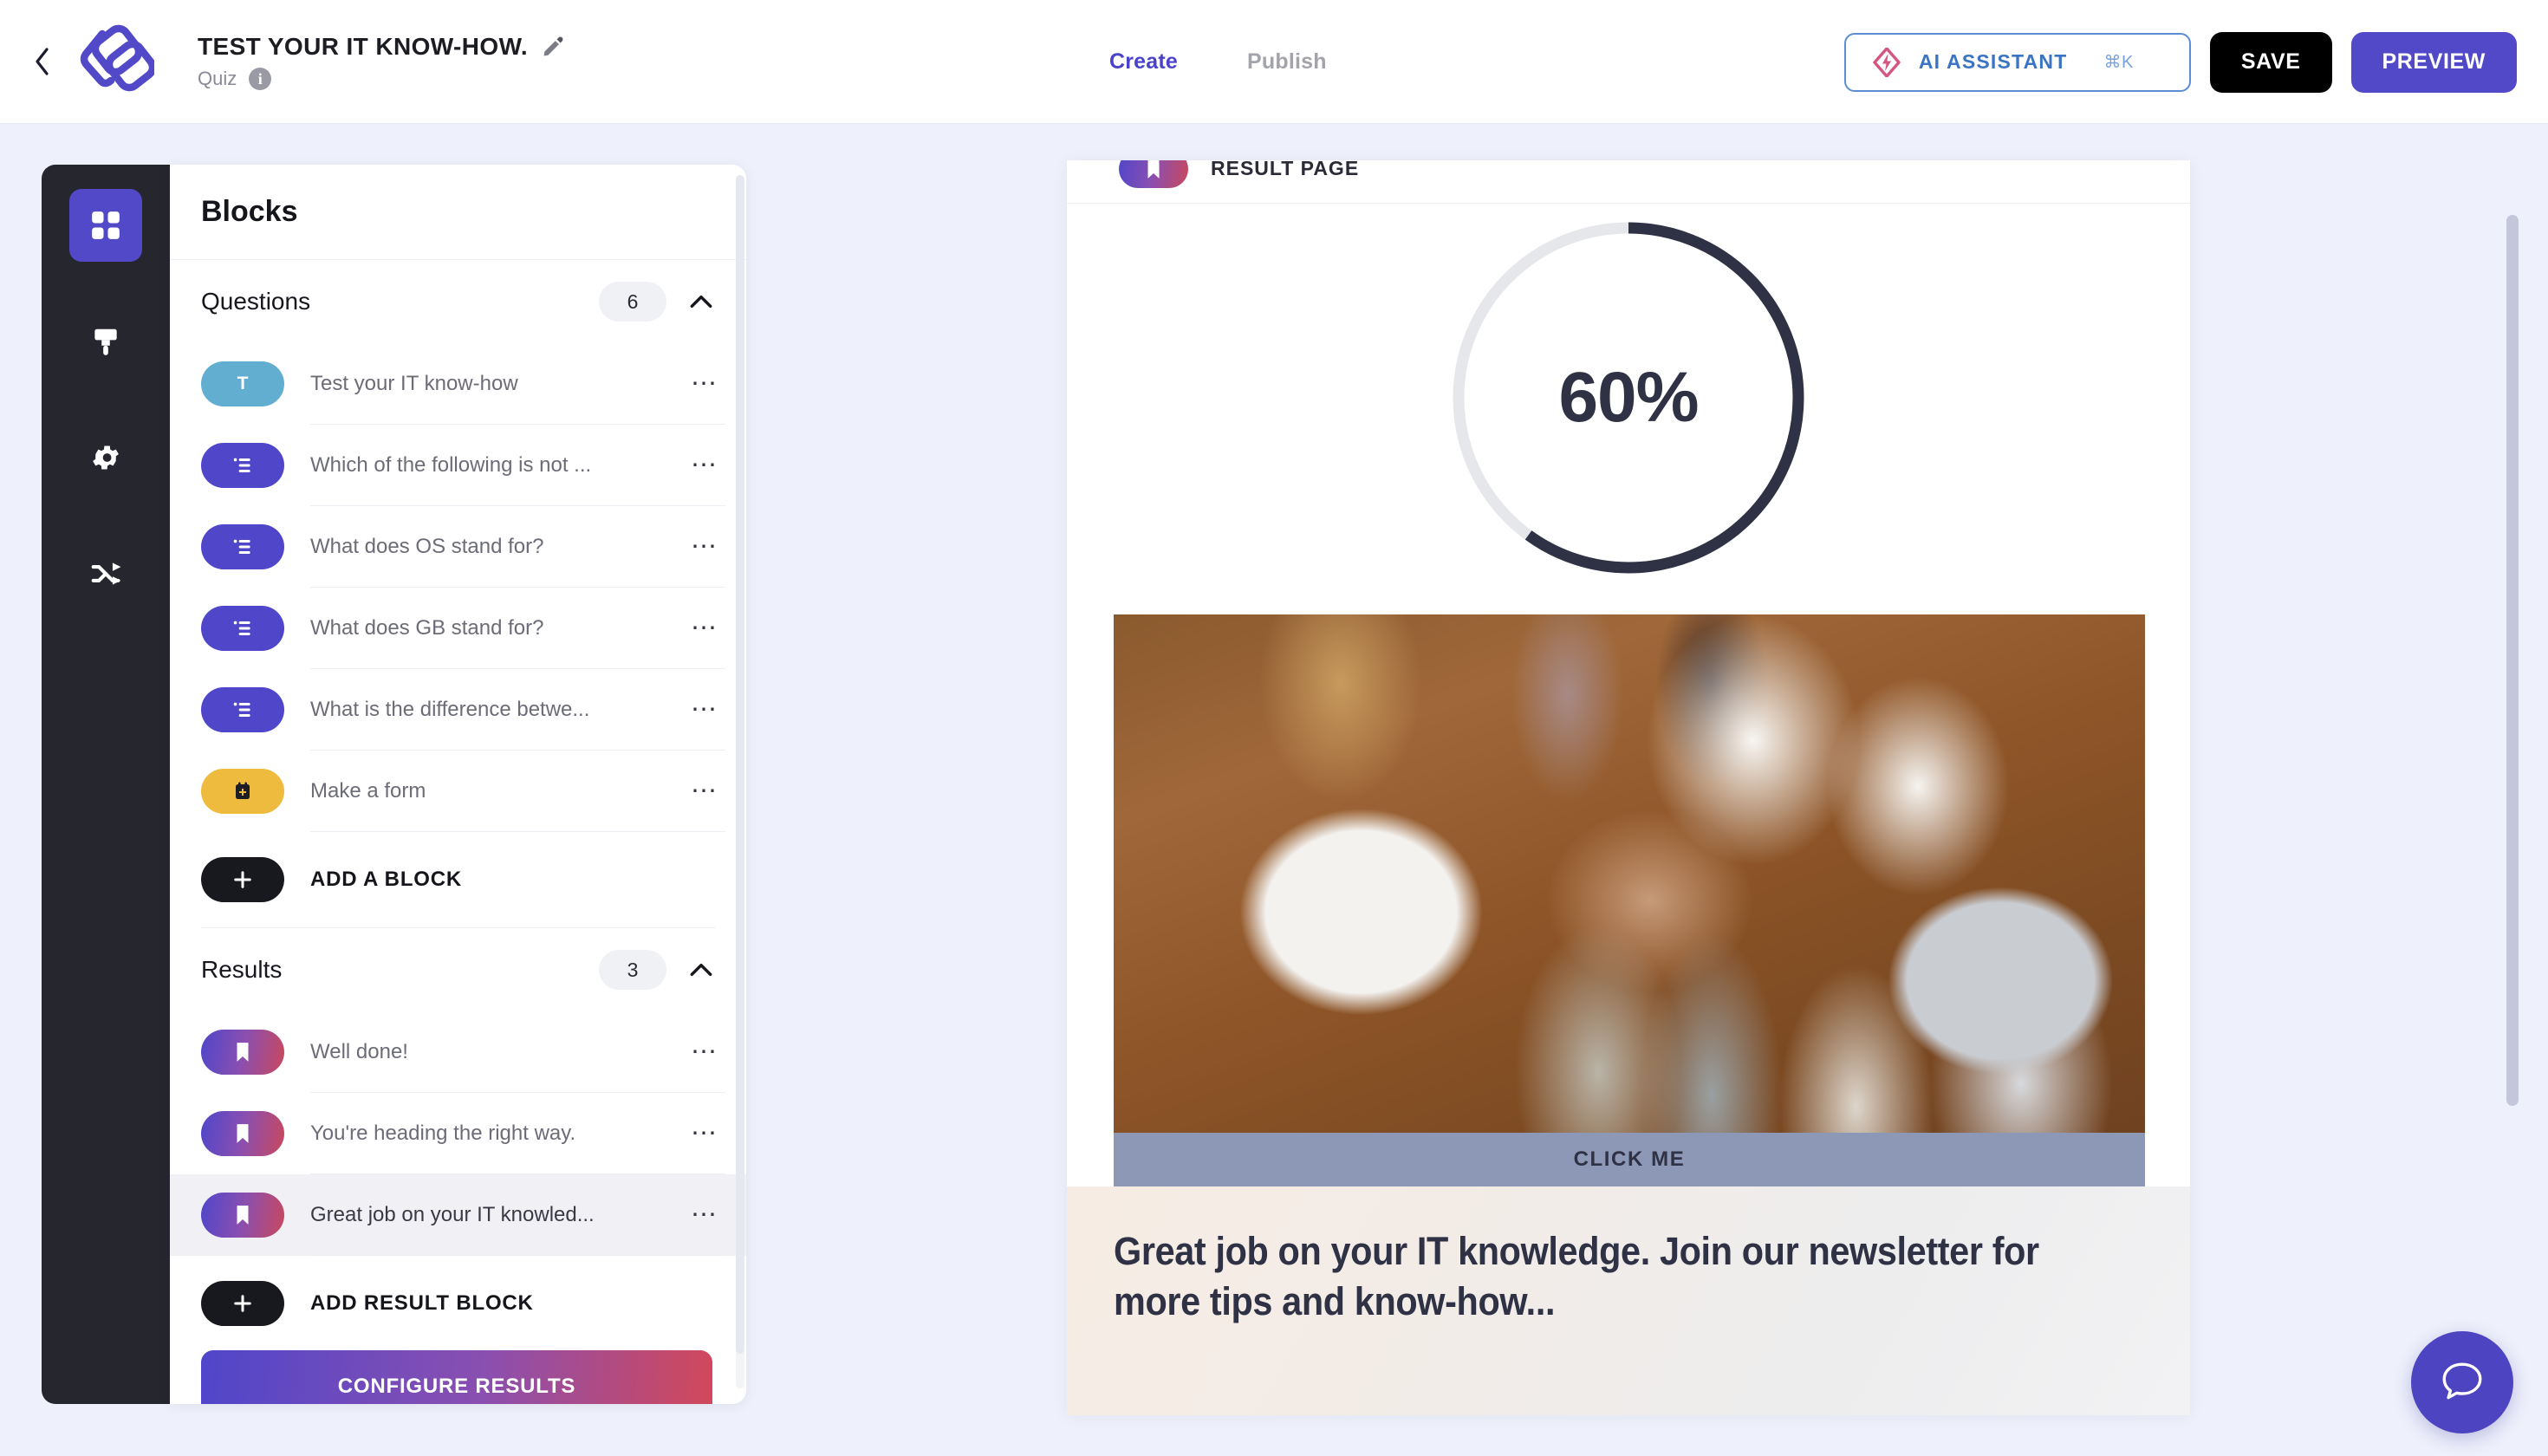 The image size is (2548, 1456). I want to click on score-donut-wrap: 60%, so click(1628, 398).